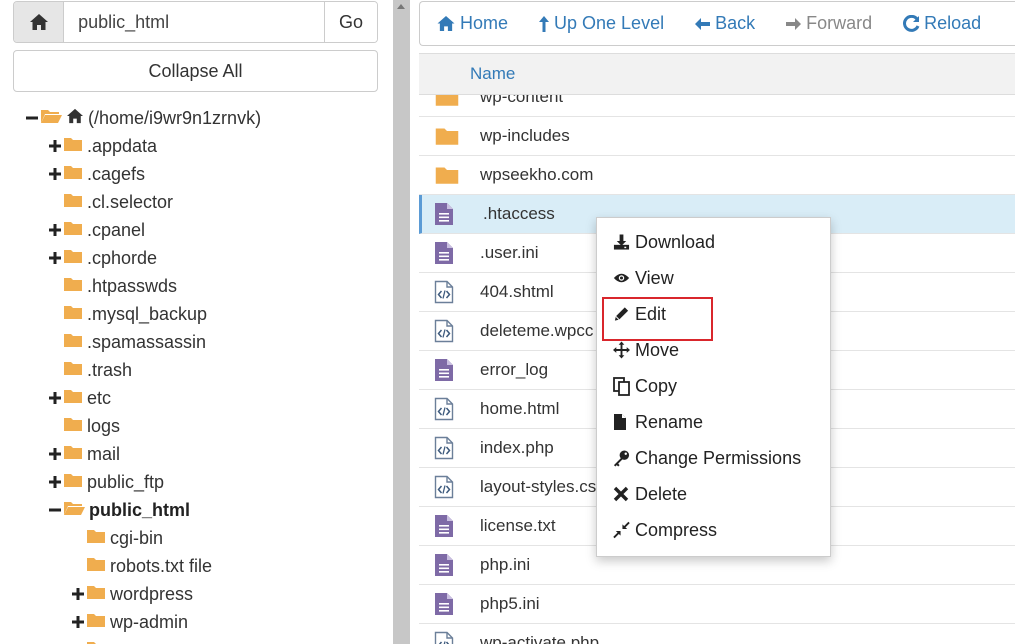  Describe the element at coordinates (97, 174) in the screenshot. I see `tree-item: .cagefs` at that location.